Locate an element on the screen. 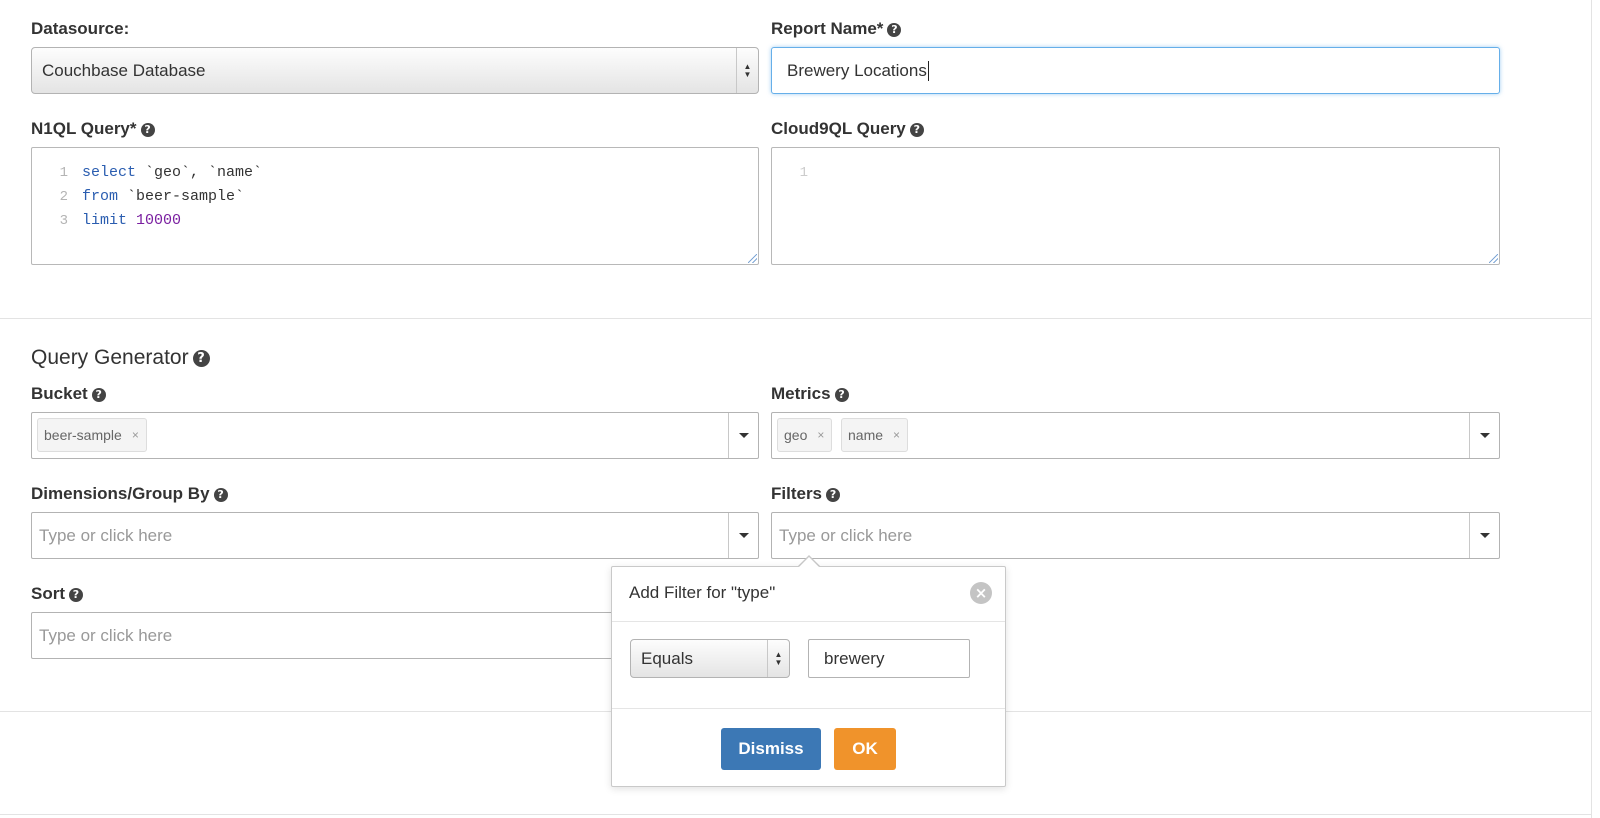  code-line: select `geo`, `name` is located at coordinates (172, 172).